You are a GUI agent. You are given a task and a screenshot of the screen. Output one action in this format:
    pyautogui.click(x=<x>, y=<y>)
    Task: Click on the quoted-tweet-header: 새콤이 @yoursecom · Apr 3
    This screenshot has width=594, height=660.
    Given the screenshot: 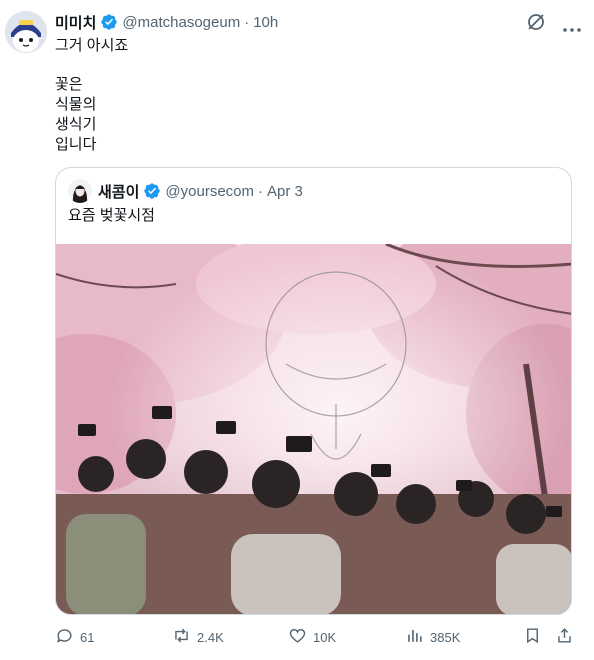 What is the action you would take?
    pyautogui.click(x=185, y=191)
    